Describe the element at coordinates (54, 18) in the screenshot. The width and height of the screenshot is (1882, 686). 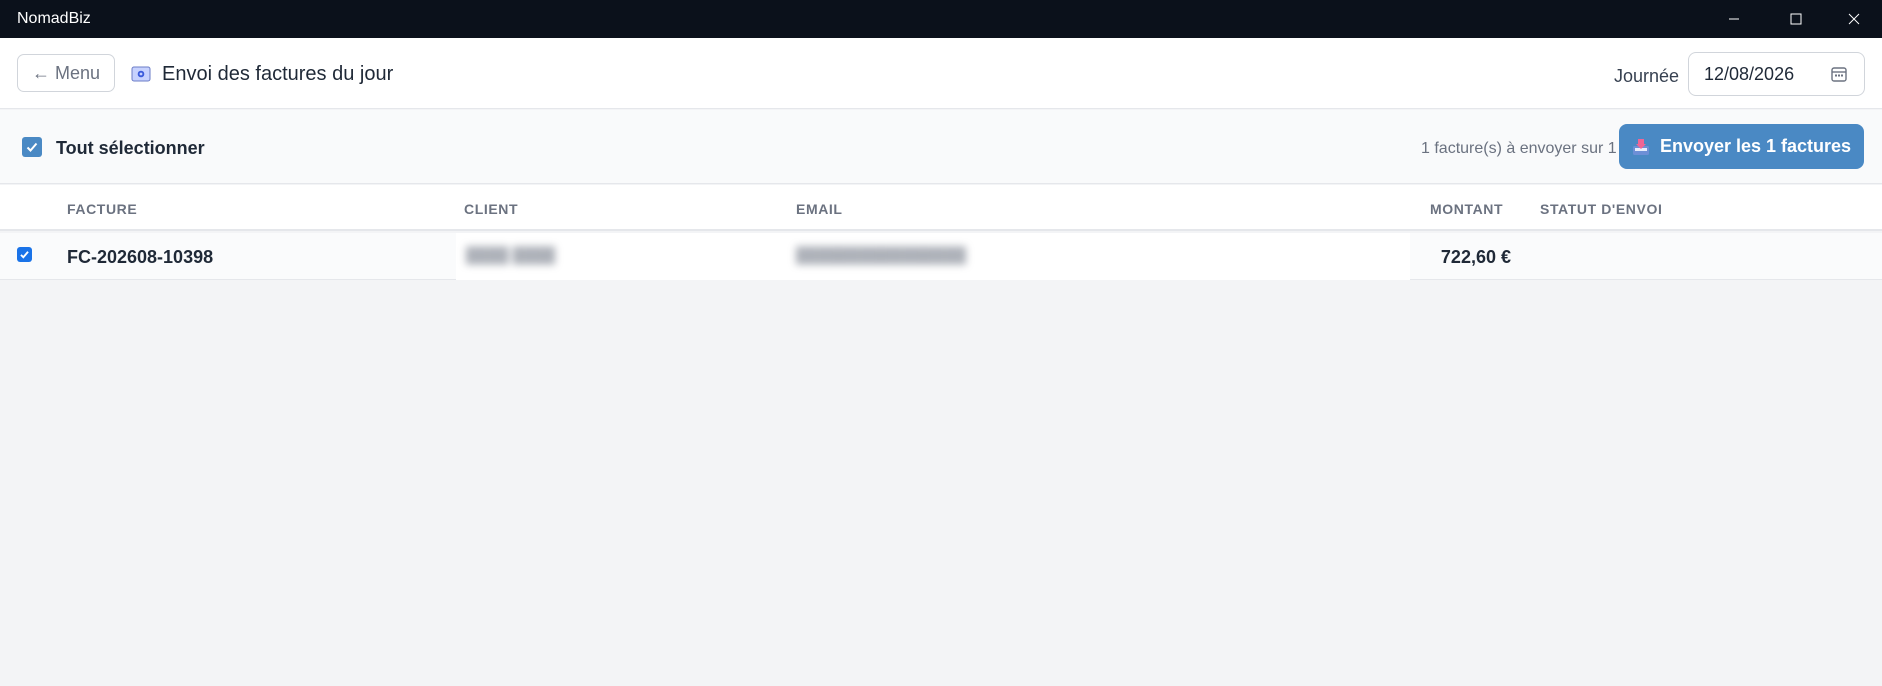
I see `app-title: NomadBiz` at that location.